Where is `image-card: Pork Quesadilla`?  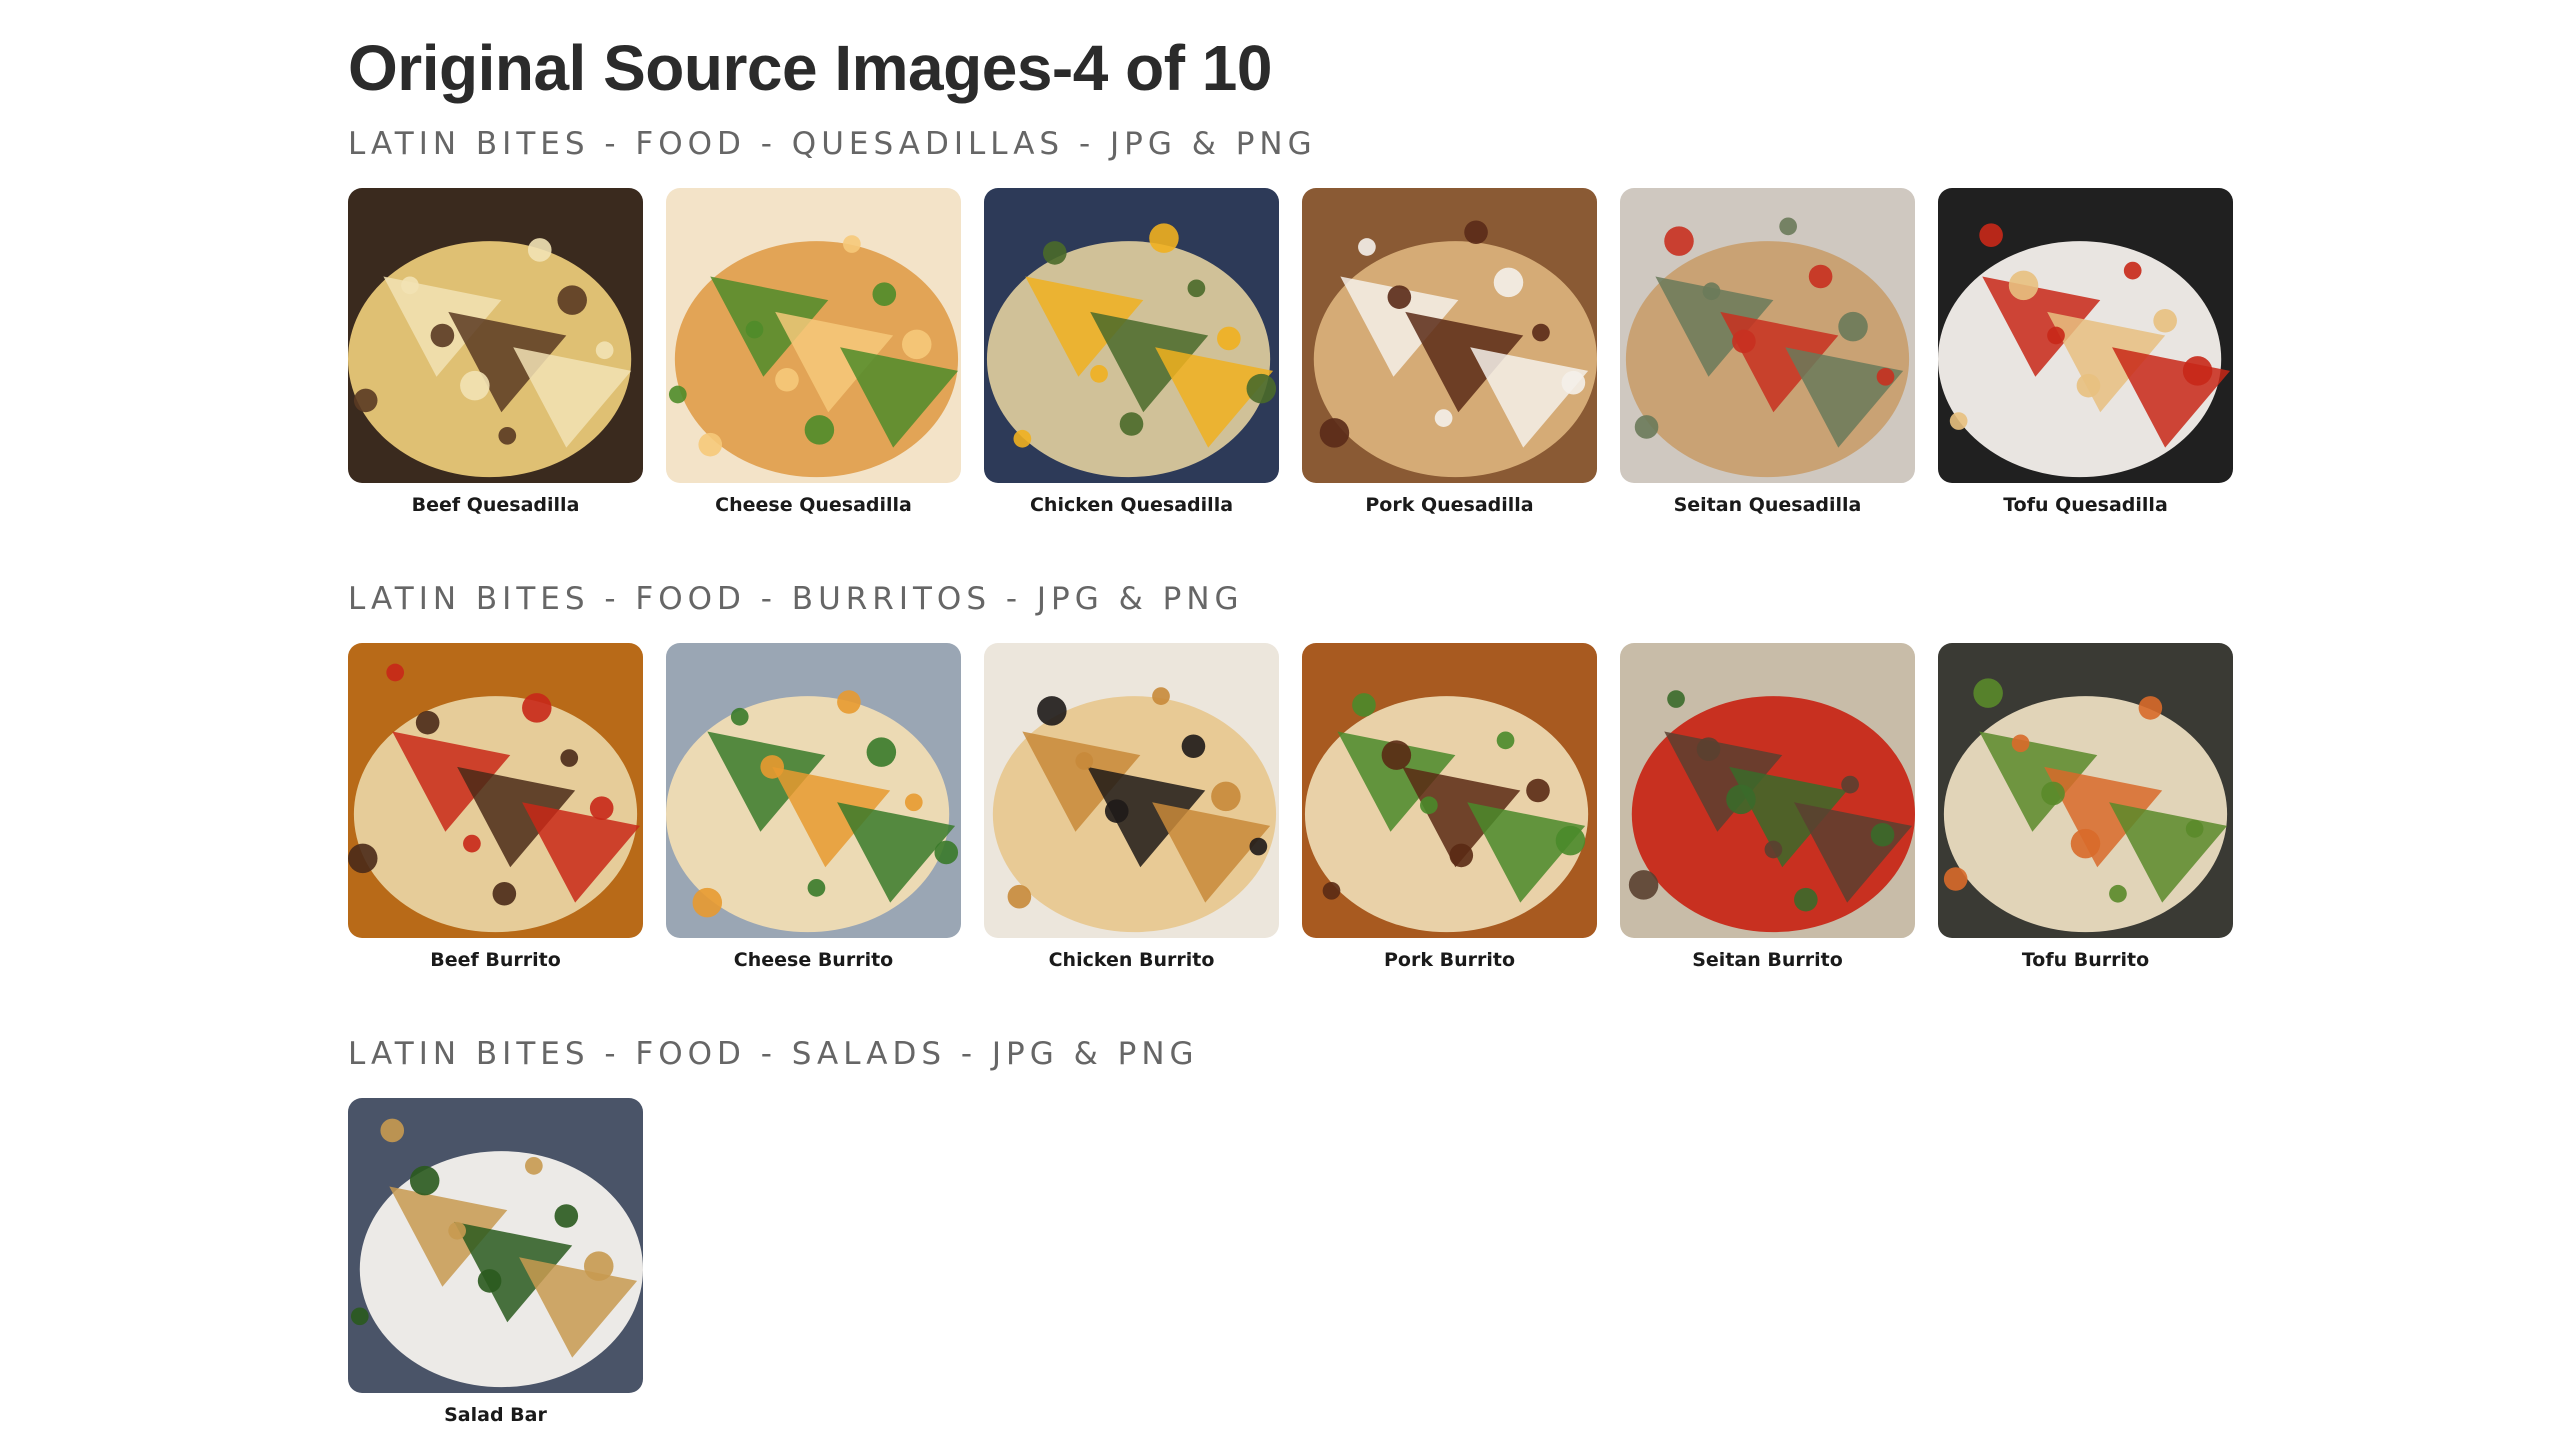 image-card: Pork Quesadilla is located at coordinates (1449, 352).